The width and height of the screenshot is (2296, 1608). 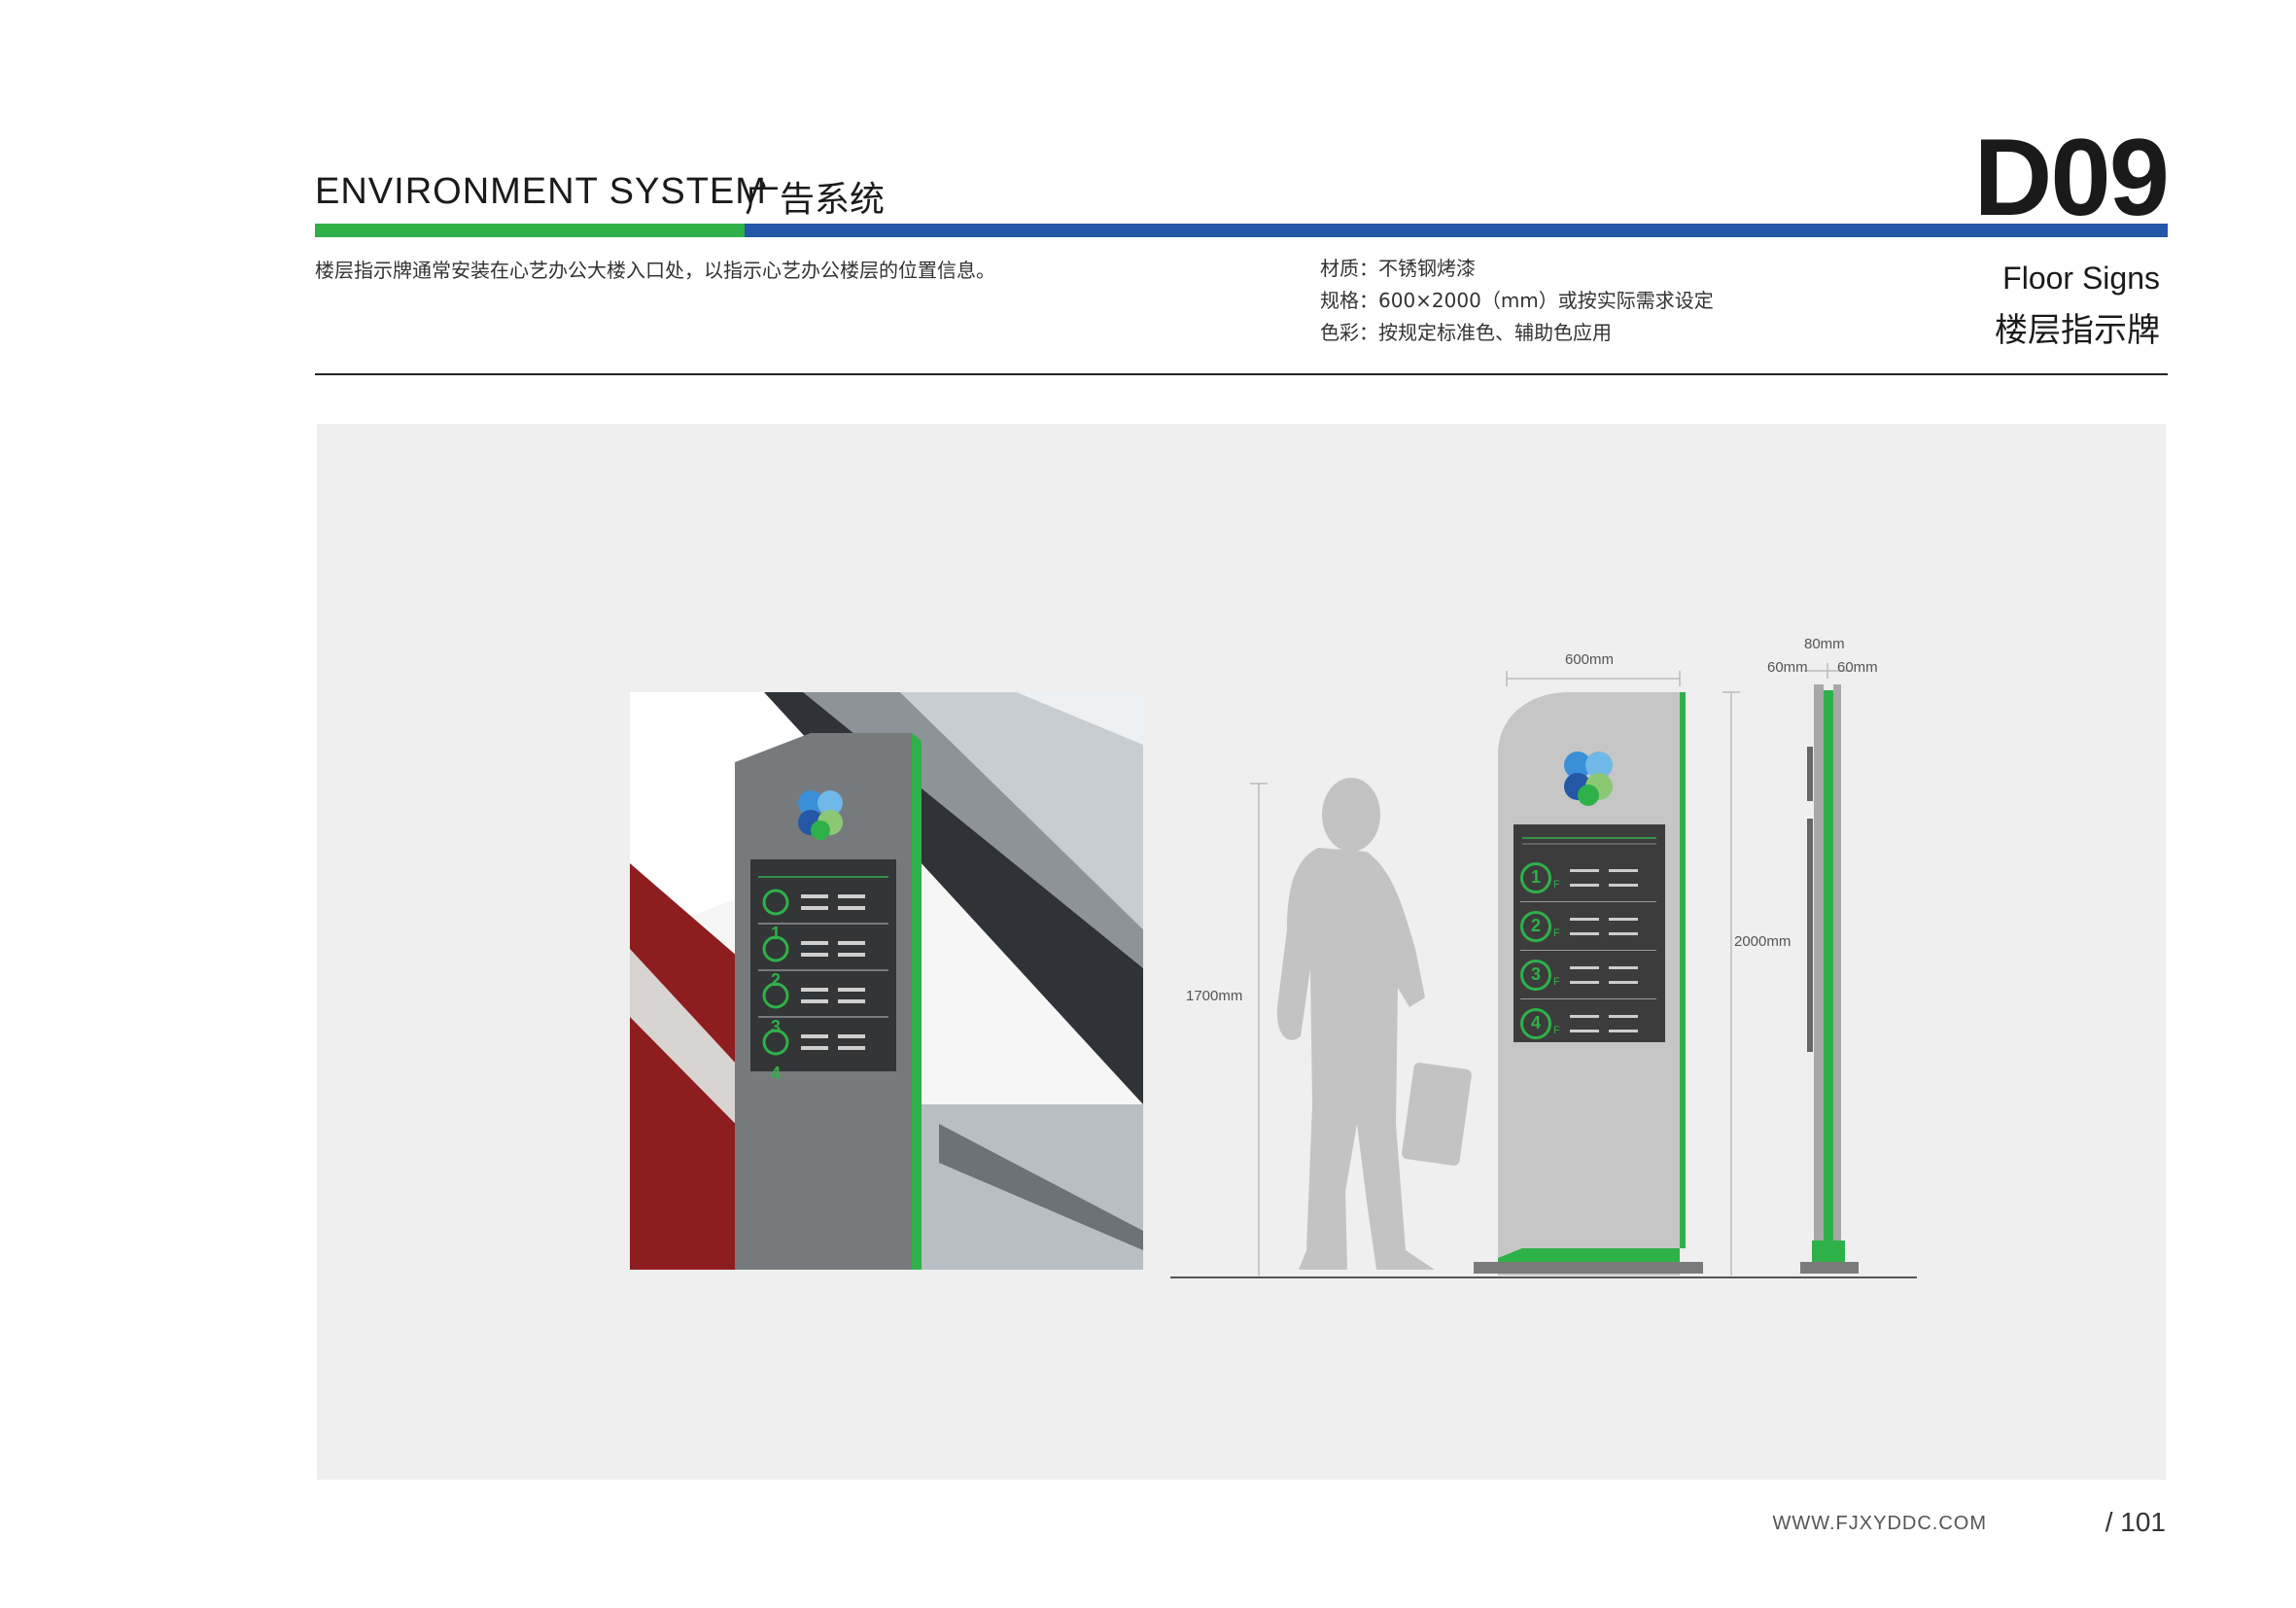 What do you see at coordinates (820, 815) in the screenshot?
I see `photo-logo-icon` at bounding box center [820, 815].